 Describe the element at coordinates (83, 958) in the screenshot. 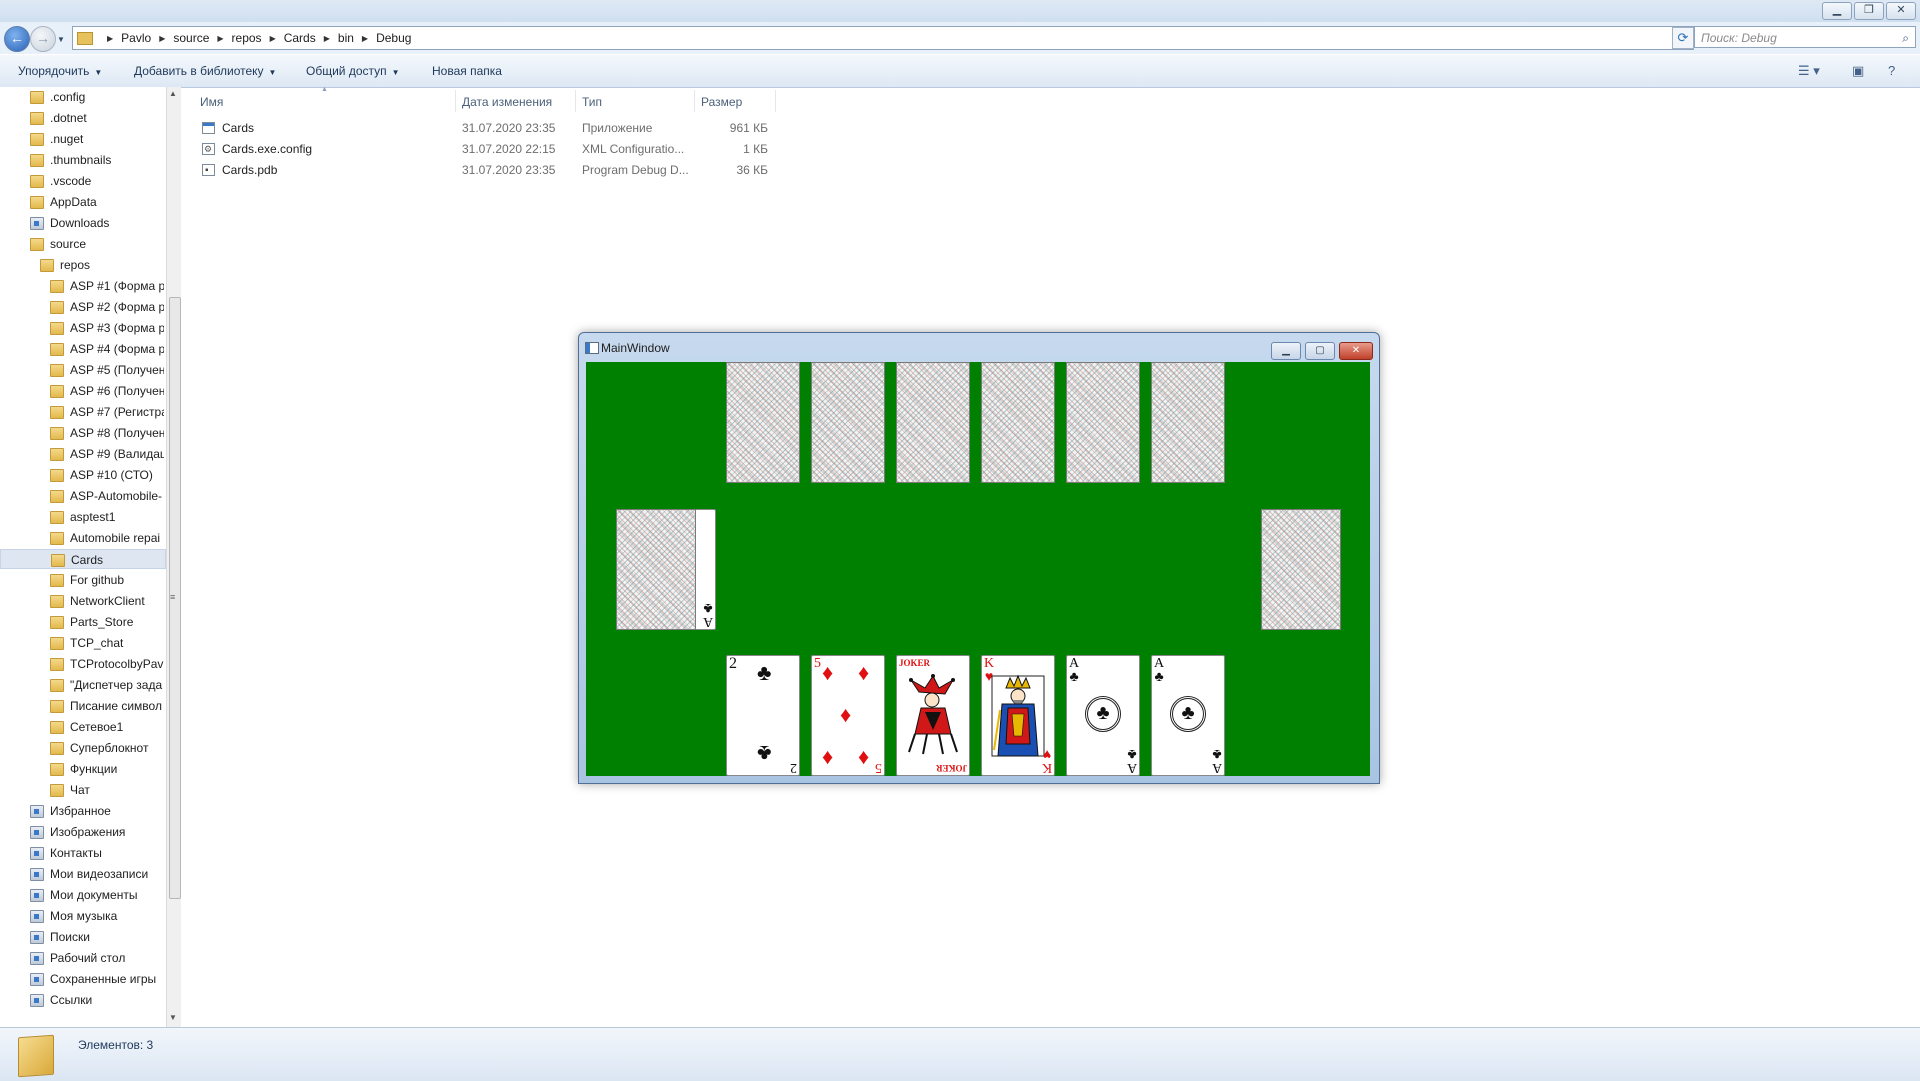

I see `tree-item: Рабочий стол` at that location.